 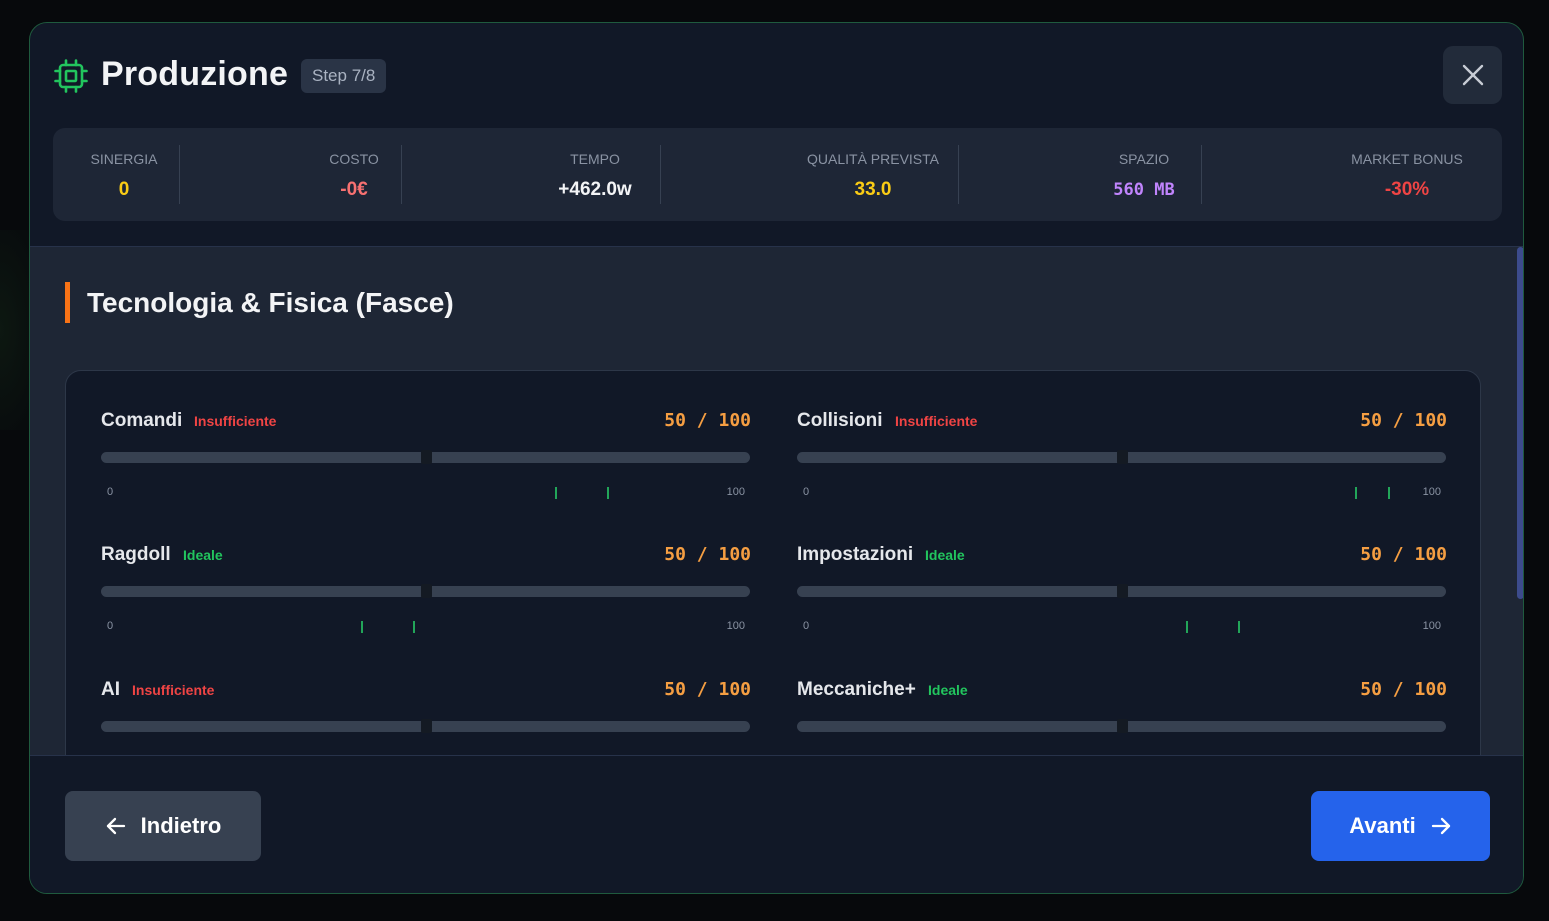 What do you see at coordinates (124, 189) in the screenshot?
I see `stat-value: 0` at bounding box center [124, 189].